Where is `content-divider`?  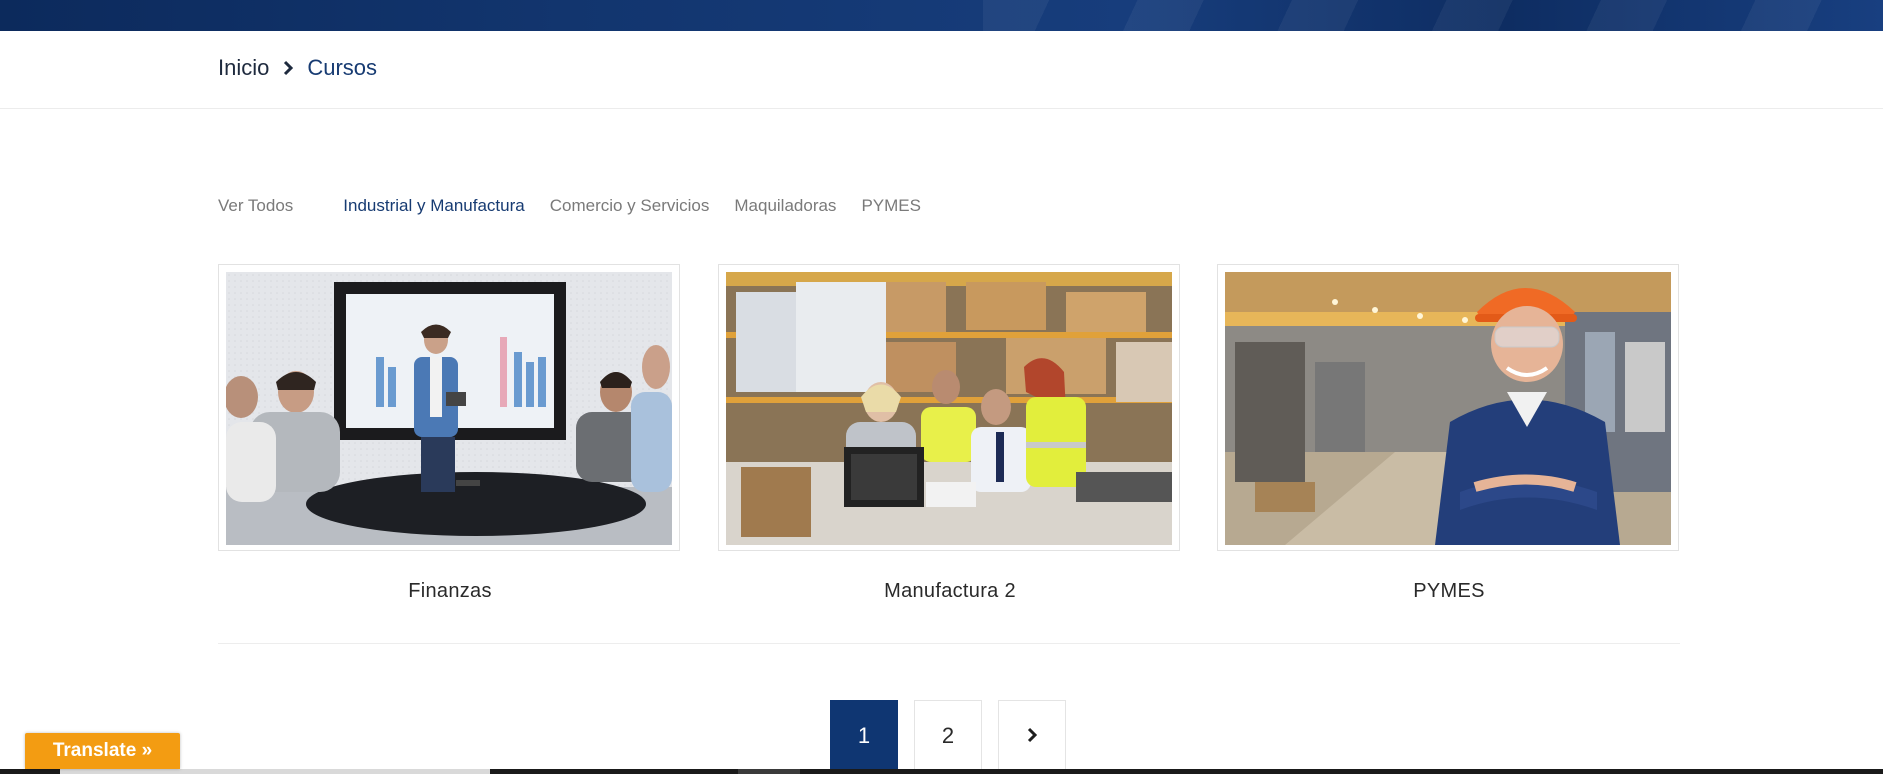 content-divider is located at coordinates (949, 643).